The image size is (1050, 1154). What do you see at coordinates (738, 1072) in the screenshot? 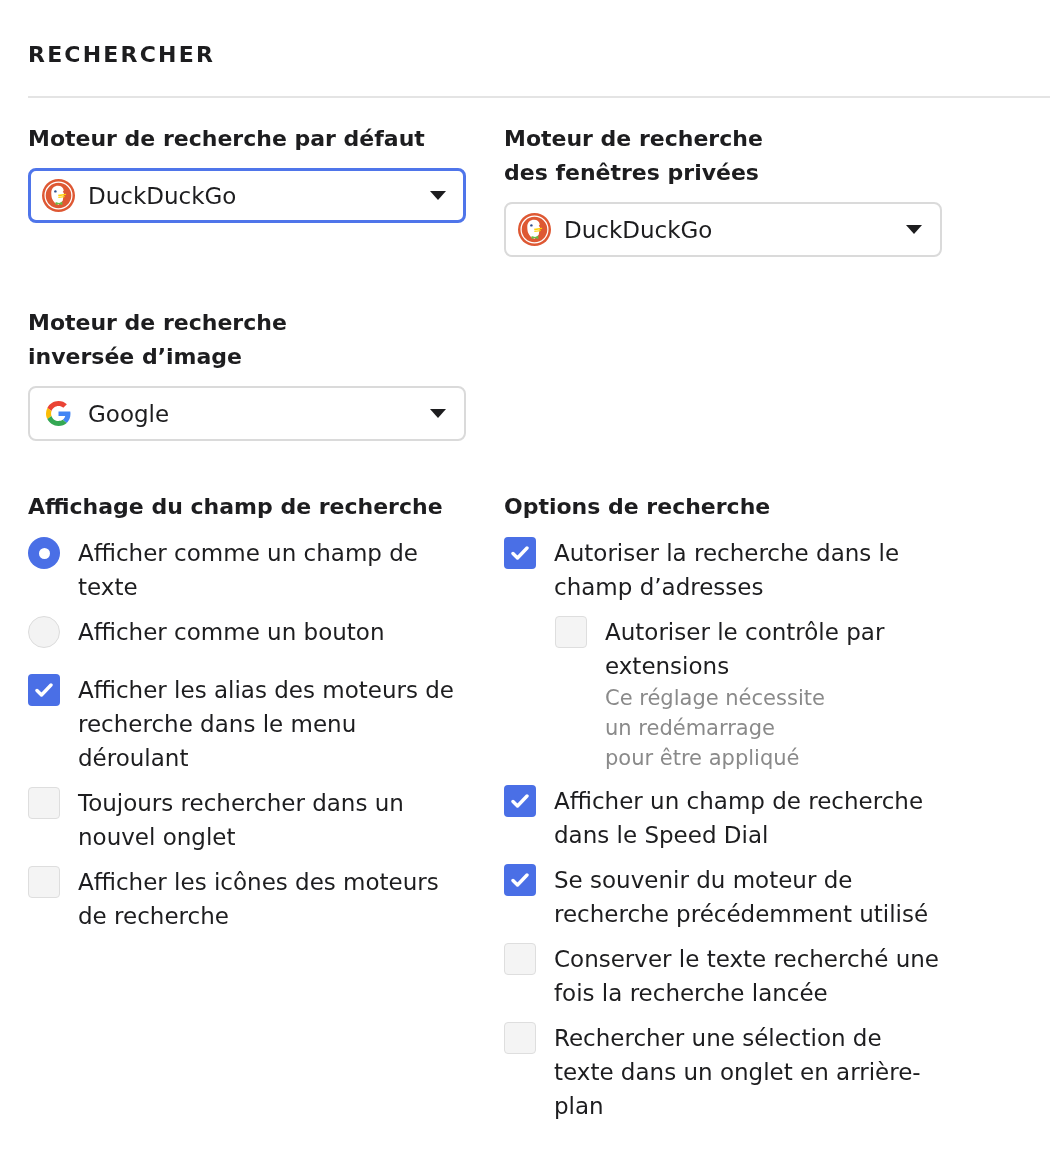
I see `option-label: Rechercher une sélection de texte dans un onglet en arrière-plan` at bounding box center [738, 1072].